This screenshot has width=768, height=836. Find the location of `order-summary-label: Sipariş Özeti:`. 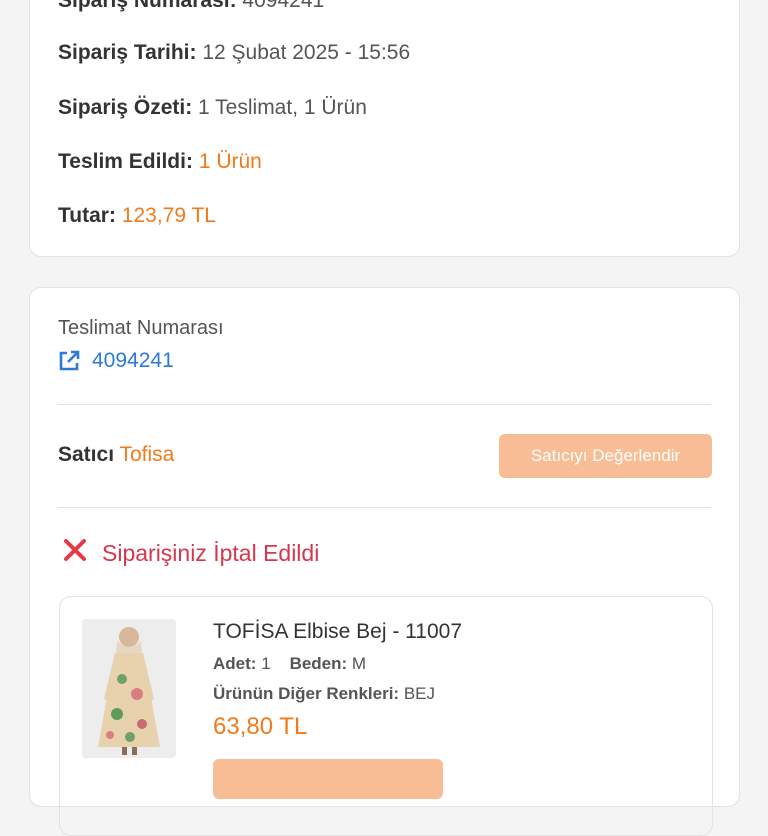

order-summary-label: Sipariş Özeti: is located at coordinates (125, 107).